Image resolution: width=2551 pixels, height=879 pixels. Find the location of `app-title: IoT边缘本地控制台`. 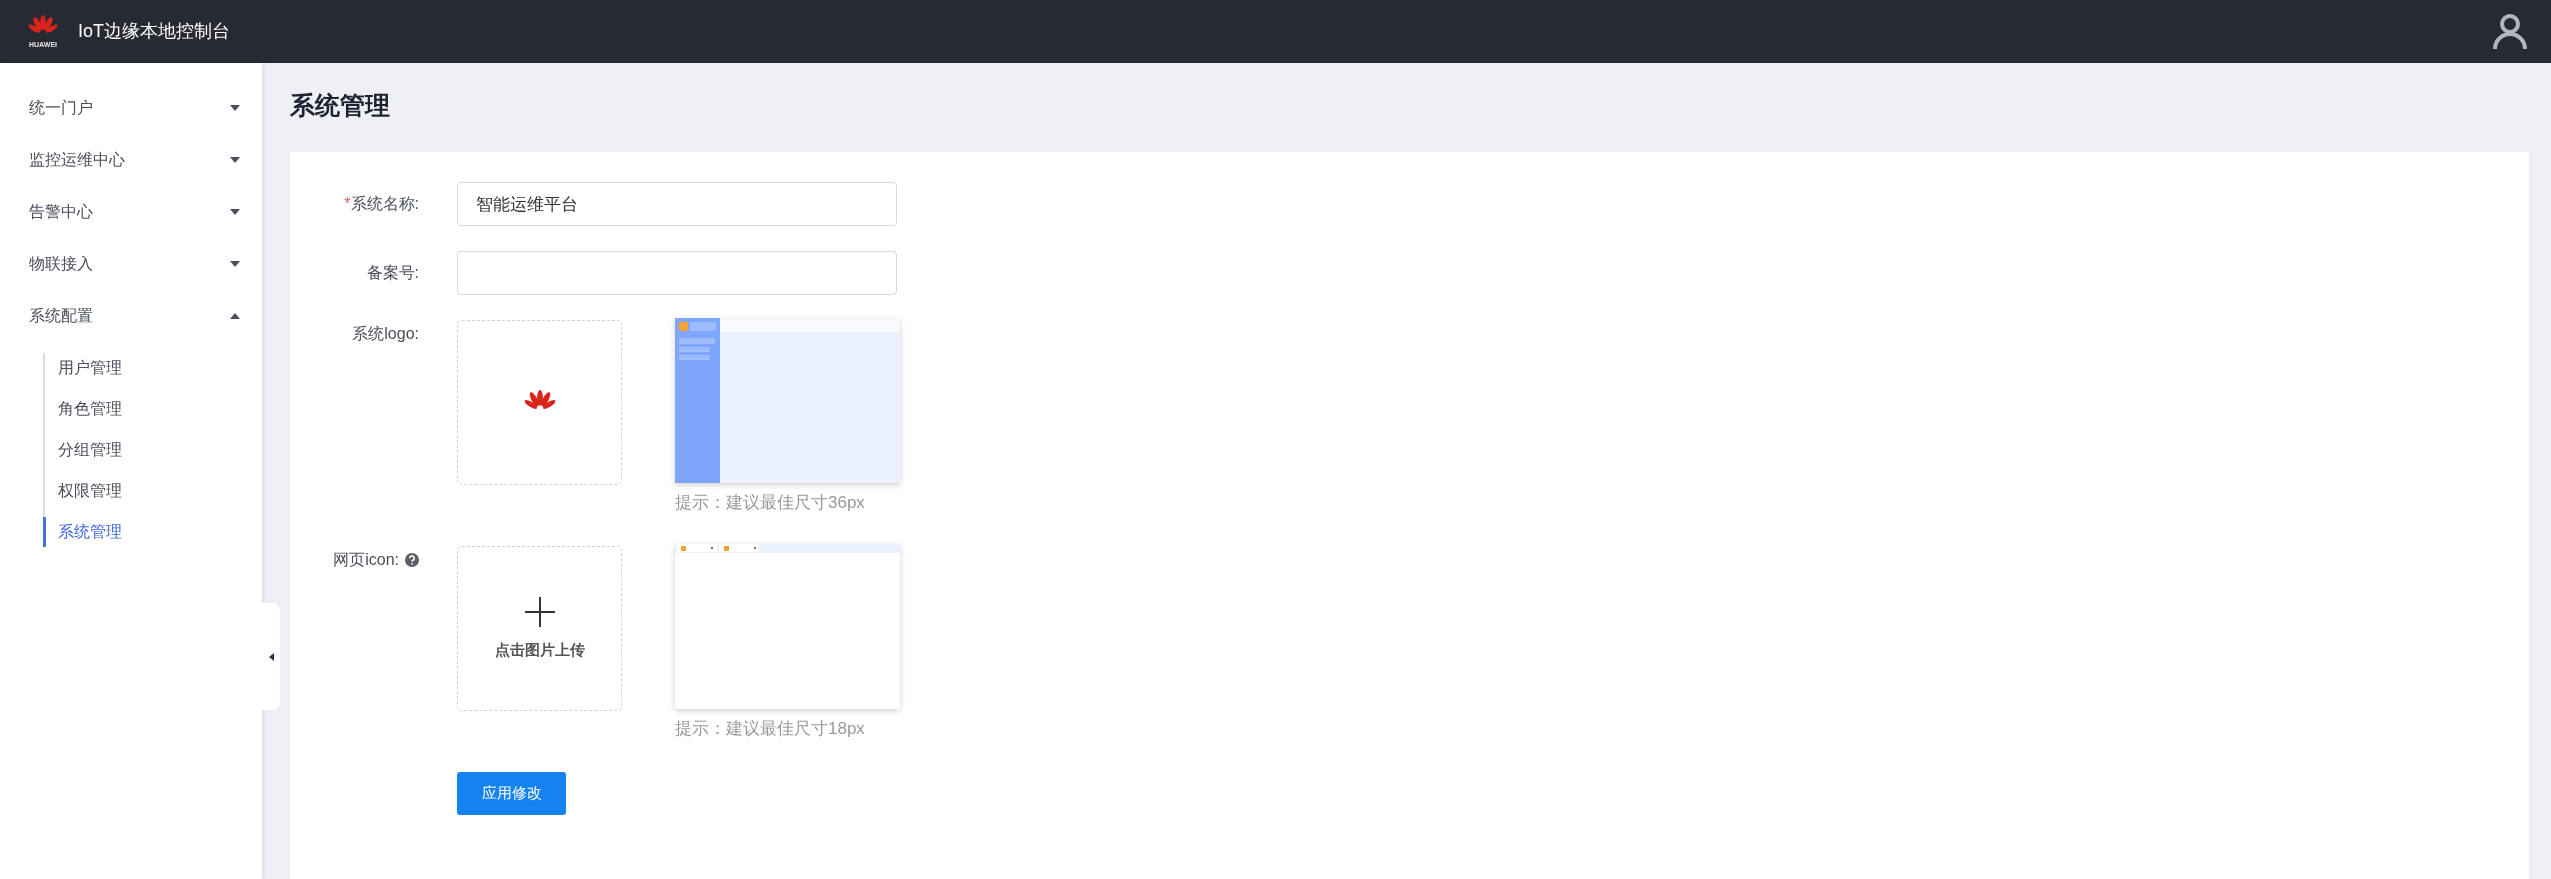

app-title: IoT边缘本地控制台 is located at coordinates (154, 32).